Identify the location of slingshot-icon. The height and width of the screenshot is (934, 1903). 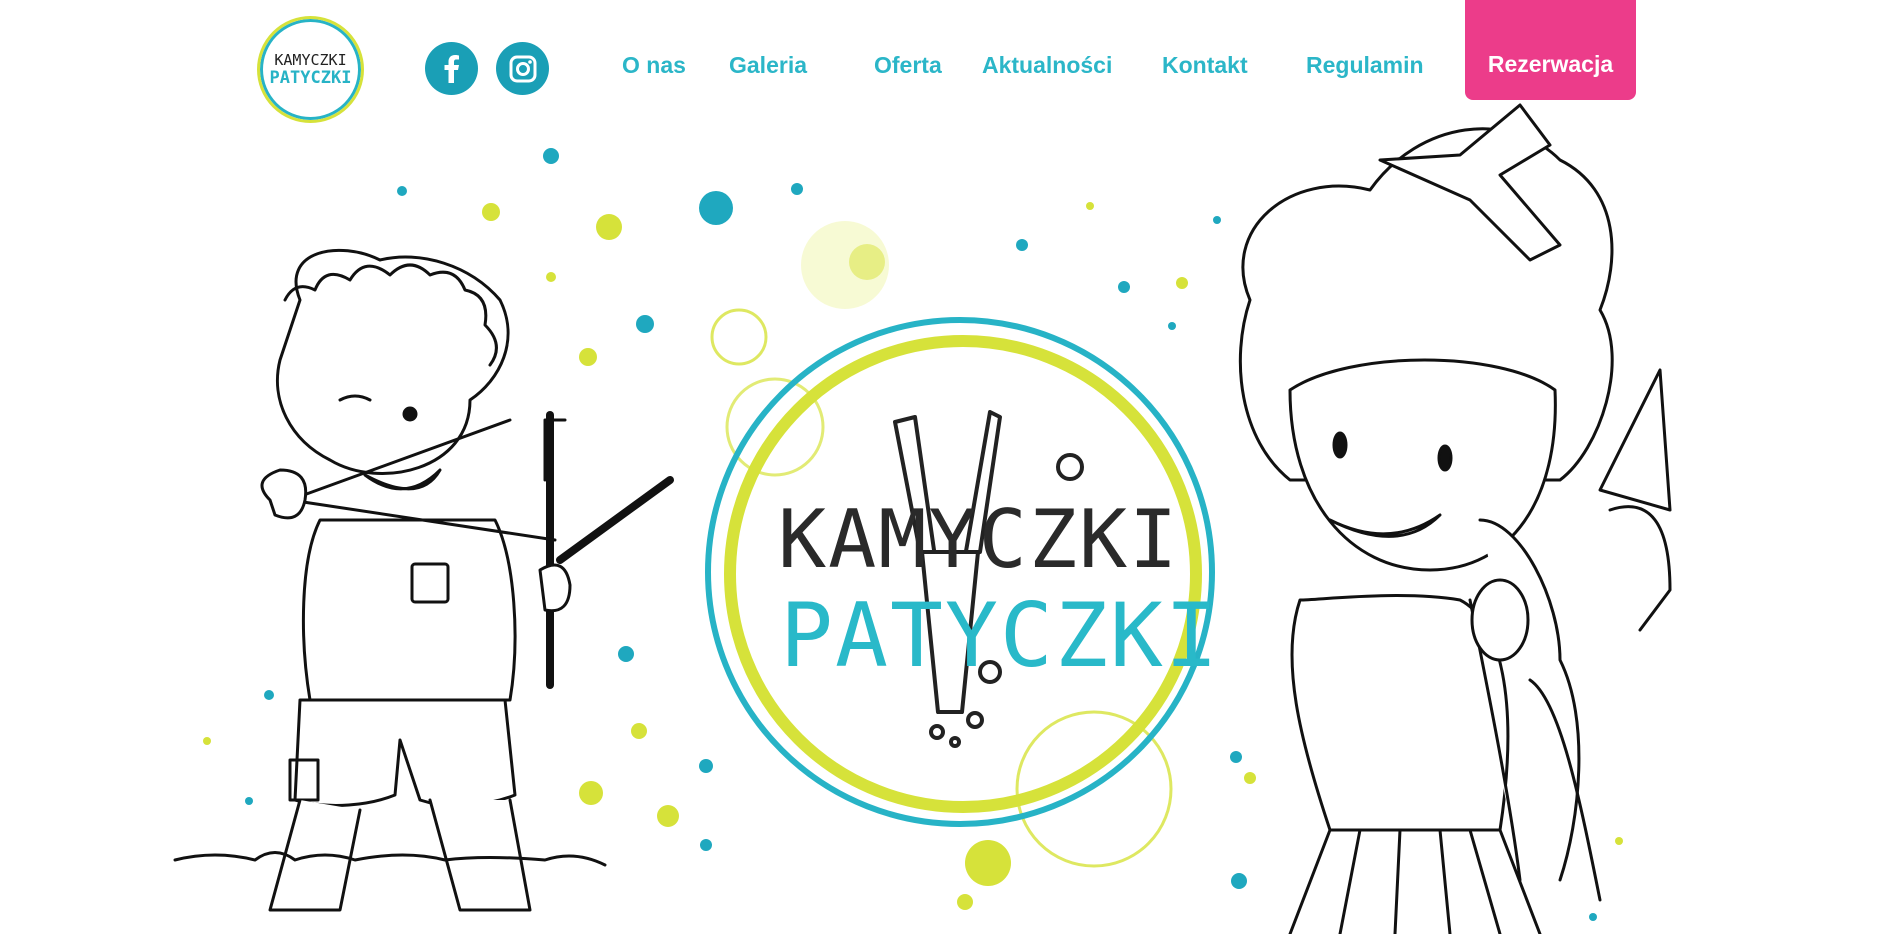
(988, 579).